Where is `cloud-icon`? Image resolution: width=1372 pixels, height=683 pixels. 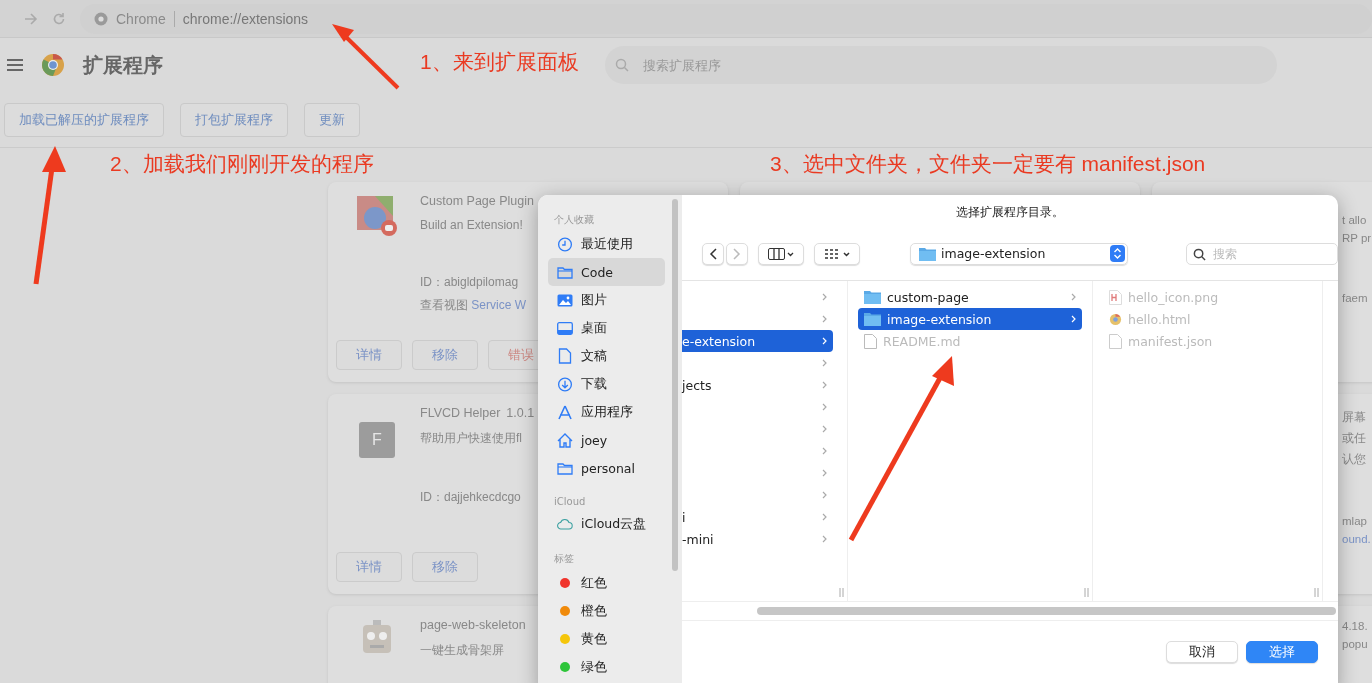
cloud-icon is located at coordinates (565, 524).